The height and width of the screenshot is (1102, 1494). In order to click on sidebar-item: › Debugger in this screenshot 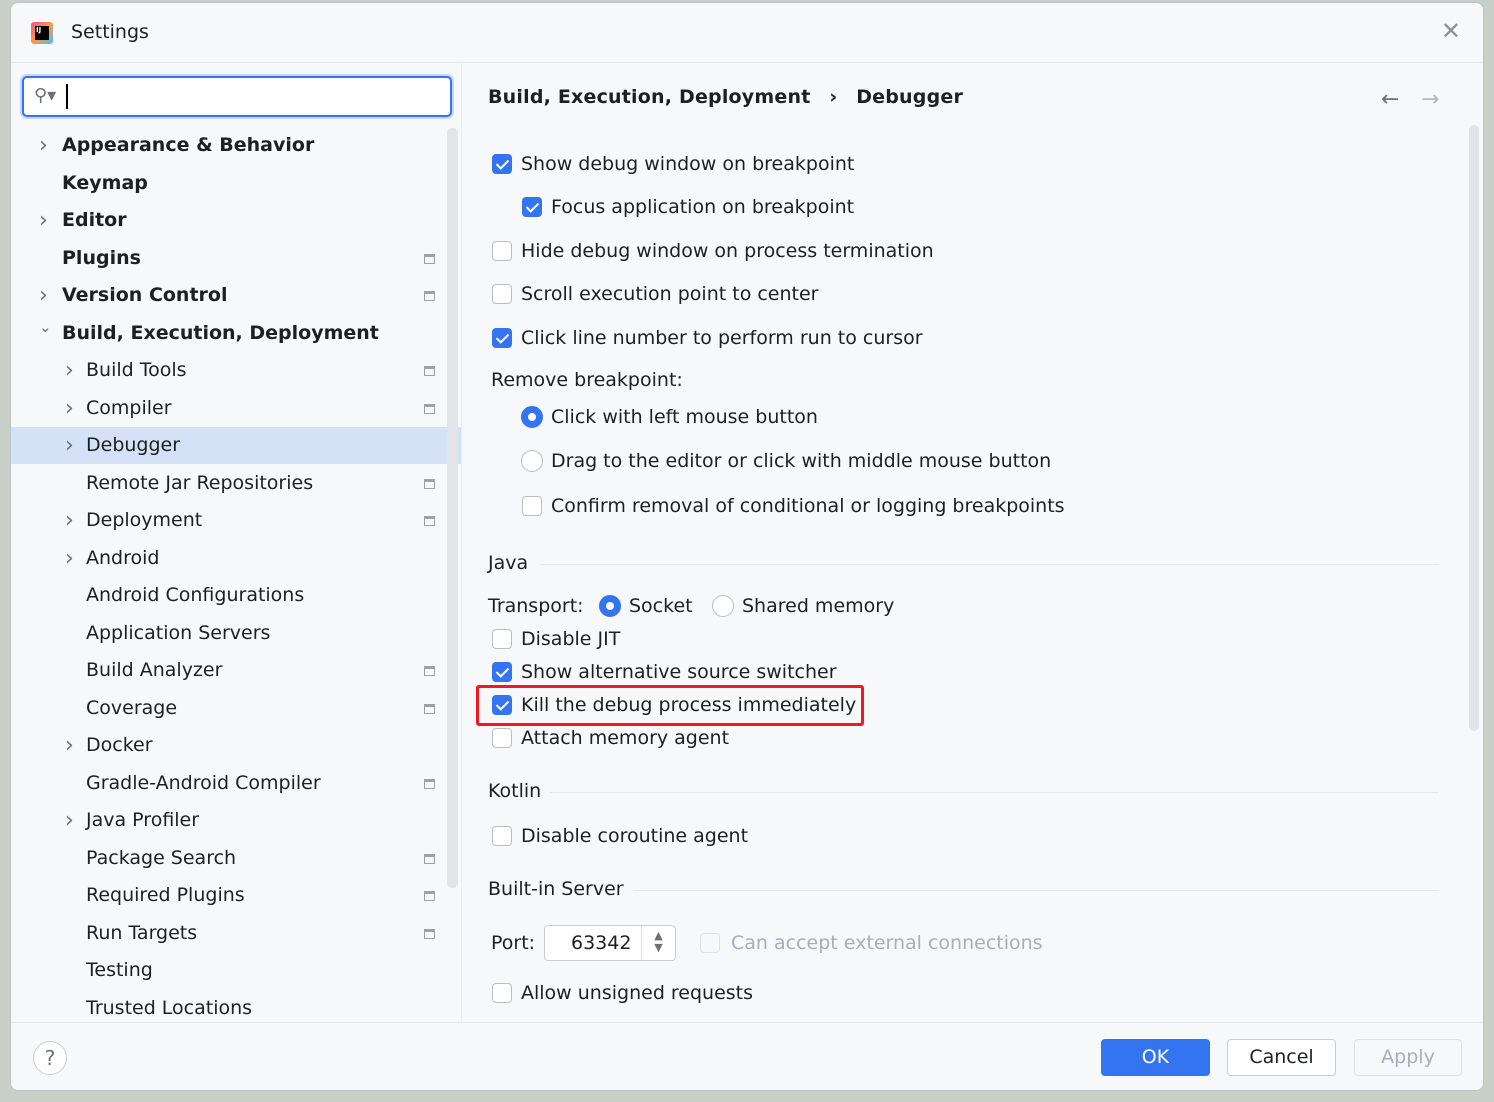, I will do `click(236, 445)`.